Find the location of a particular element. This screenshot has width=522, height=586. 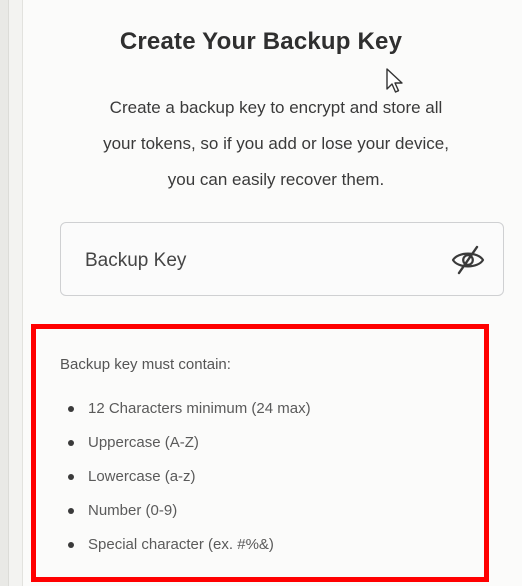

requirement-text: Uppercase (A-Z) is located at coordinates (143, 442).